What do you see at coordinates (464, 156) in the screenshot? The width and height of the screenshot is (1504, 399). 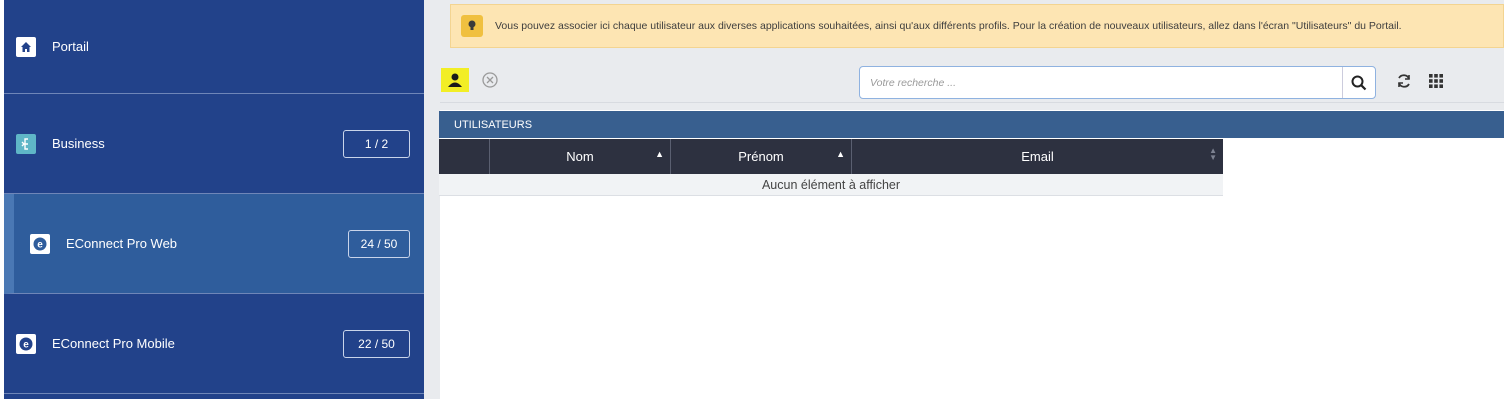 I see `column-header-select` at bounding box center [464, 156].